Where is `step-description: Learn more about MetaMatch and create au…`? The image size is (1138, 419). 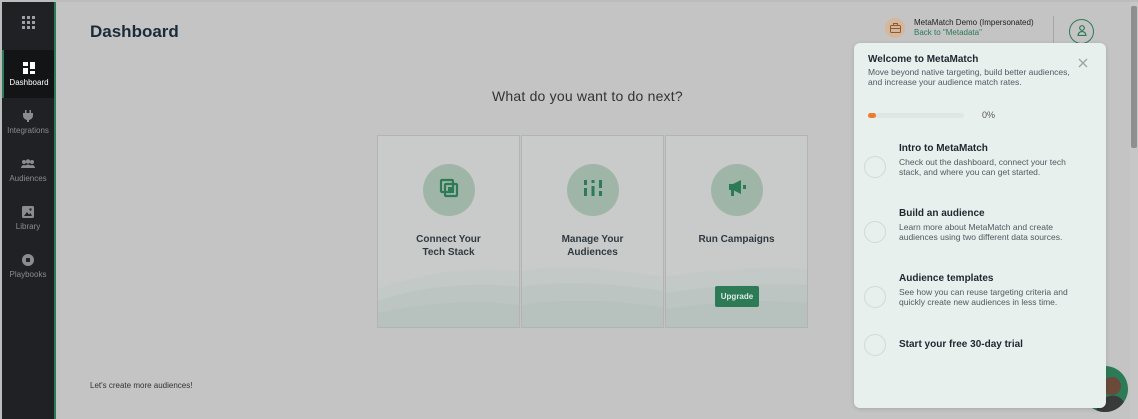
step-description: Learn more about MetaMatch and create au… is located at coordinates (981, 232).